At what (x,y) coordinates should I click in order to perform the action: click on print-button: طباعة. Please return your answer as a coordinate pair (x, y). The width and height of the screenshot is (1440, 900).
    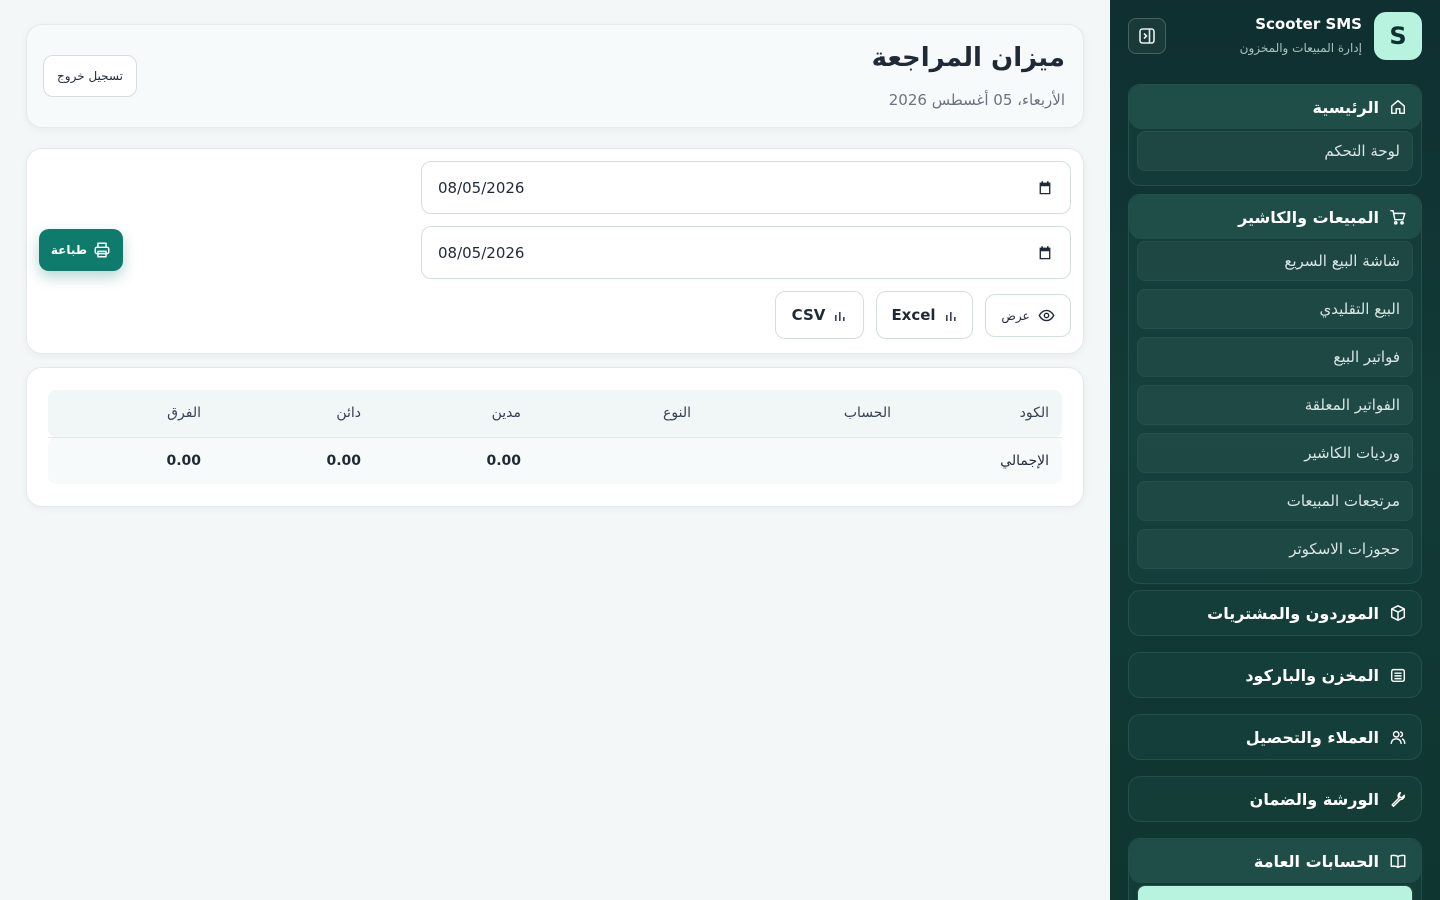
    Looking at the image, I should click on (81, 250).